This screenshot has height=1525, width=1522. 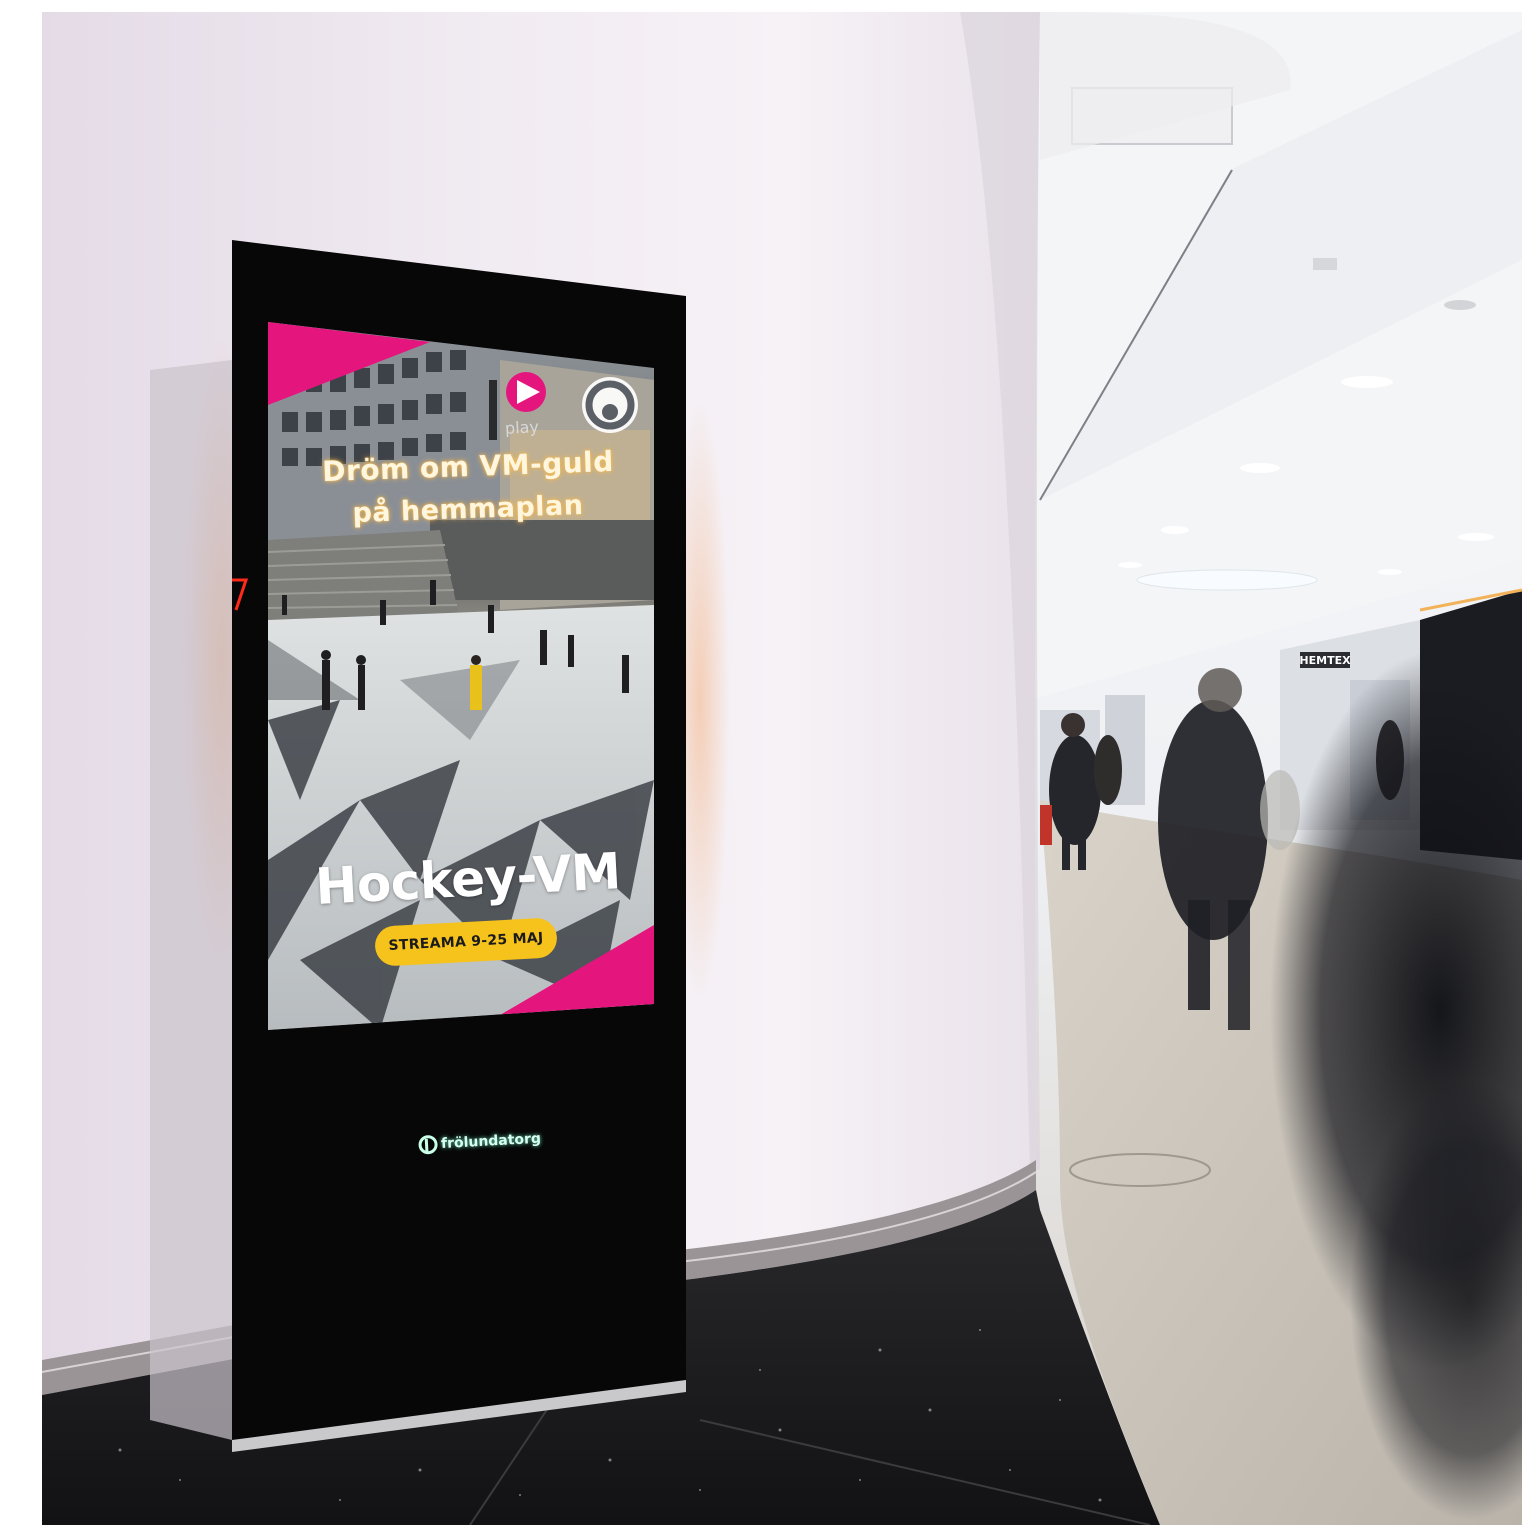 What do you see at coordinates (522, 427) in the screenshot?
I see `play-brand-text: play` at bounding box center [522, 427].